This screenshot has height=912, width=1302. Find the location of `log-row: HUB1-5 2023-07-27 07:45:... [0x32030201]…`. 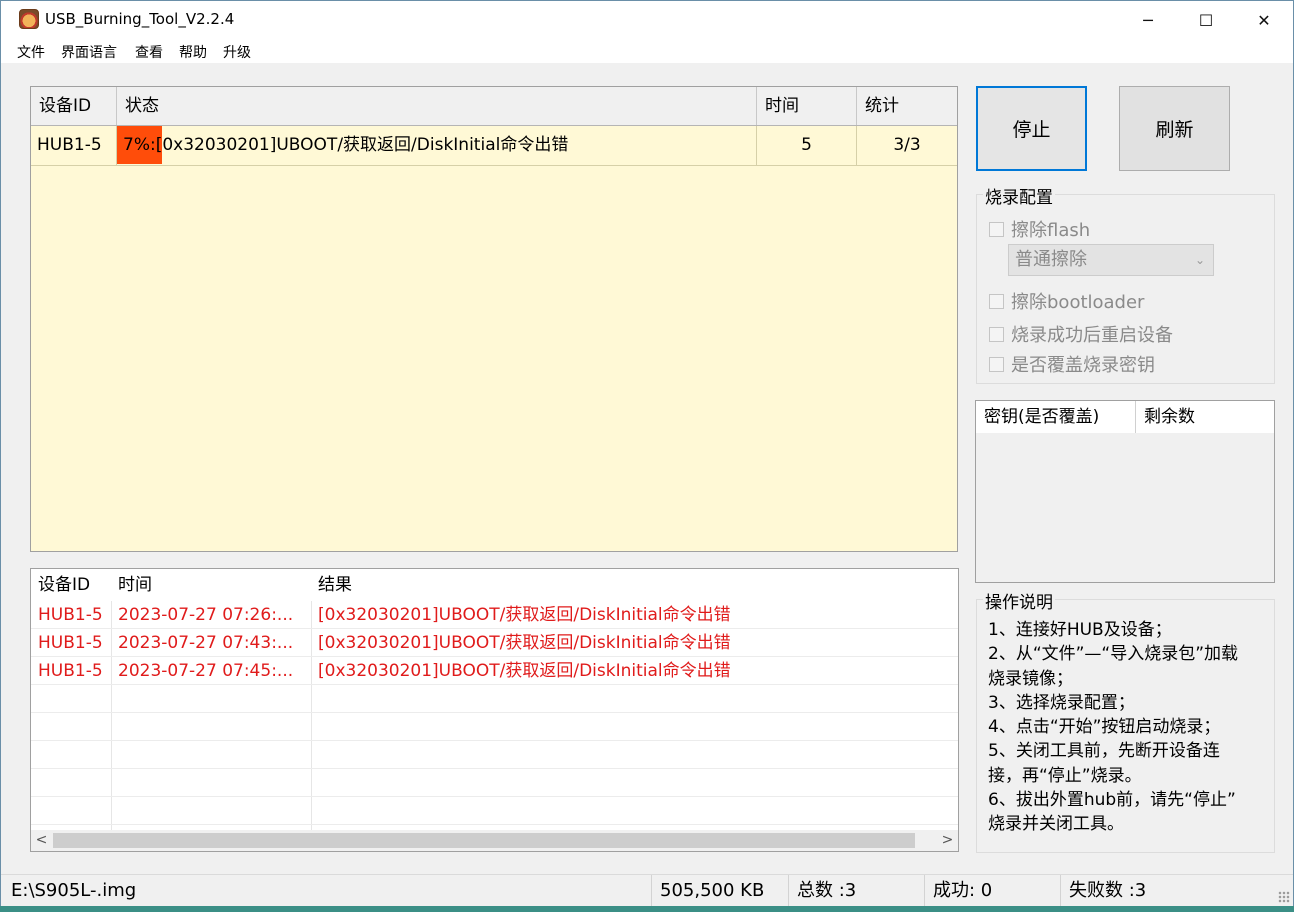

log-row: HUB1-5 2023-07-27 07:45:... [0x32030201]… is located at coordinates (494, 671).